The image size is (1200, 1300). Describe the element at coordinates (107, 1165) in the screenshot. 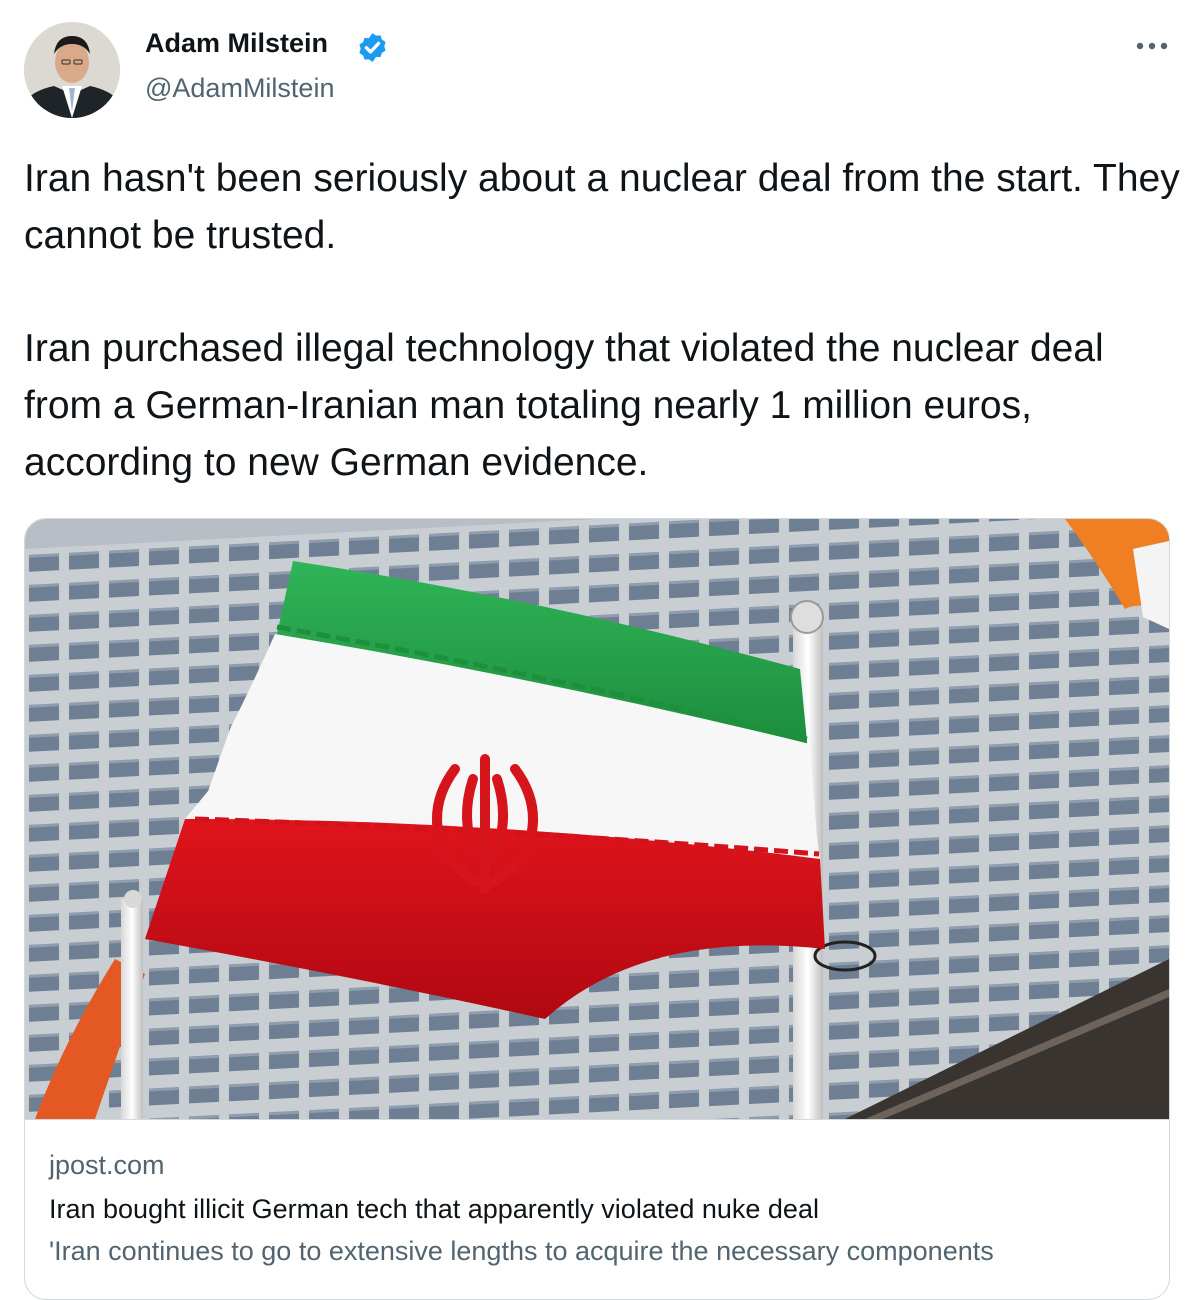

I see `link-domain: jpost.com` at that location.